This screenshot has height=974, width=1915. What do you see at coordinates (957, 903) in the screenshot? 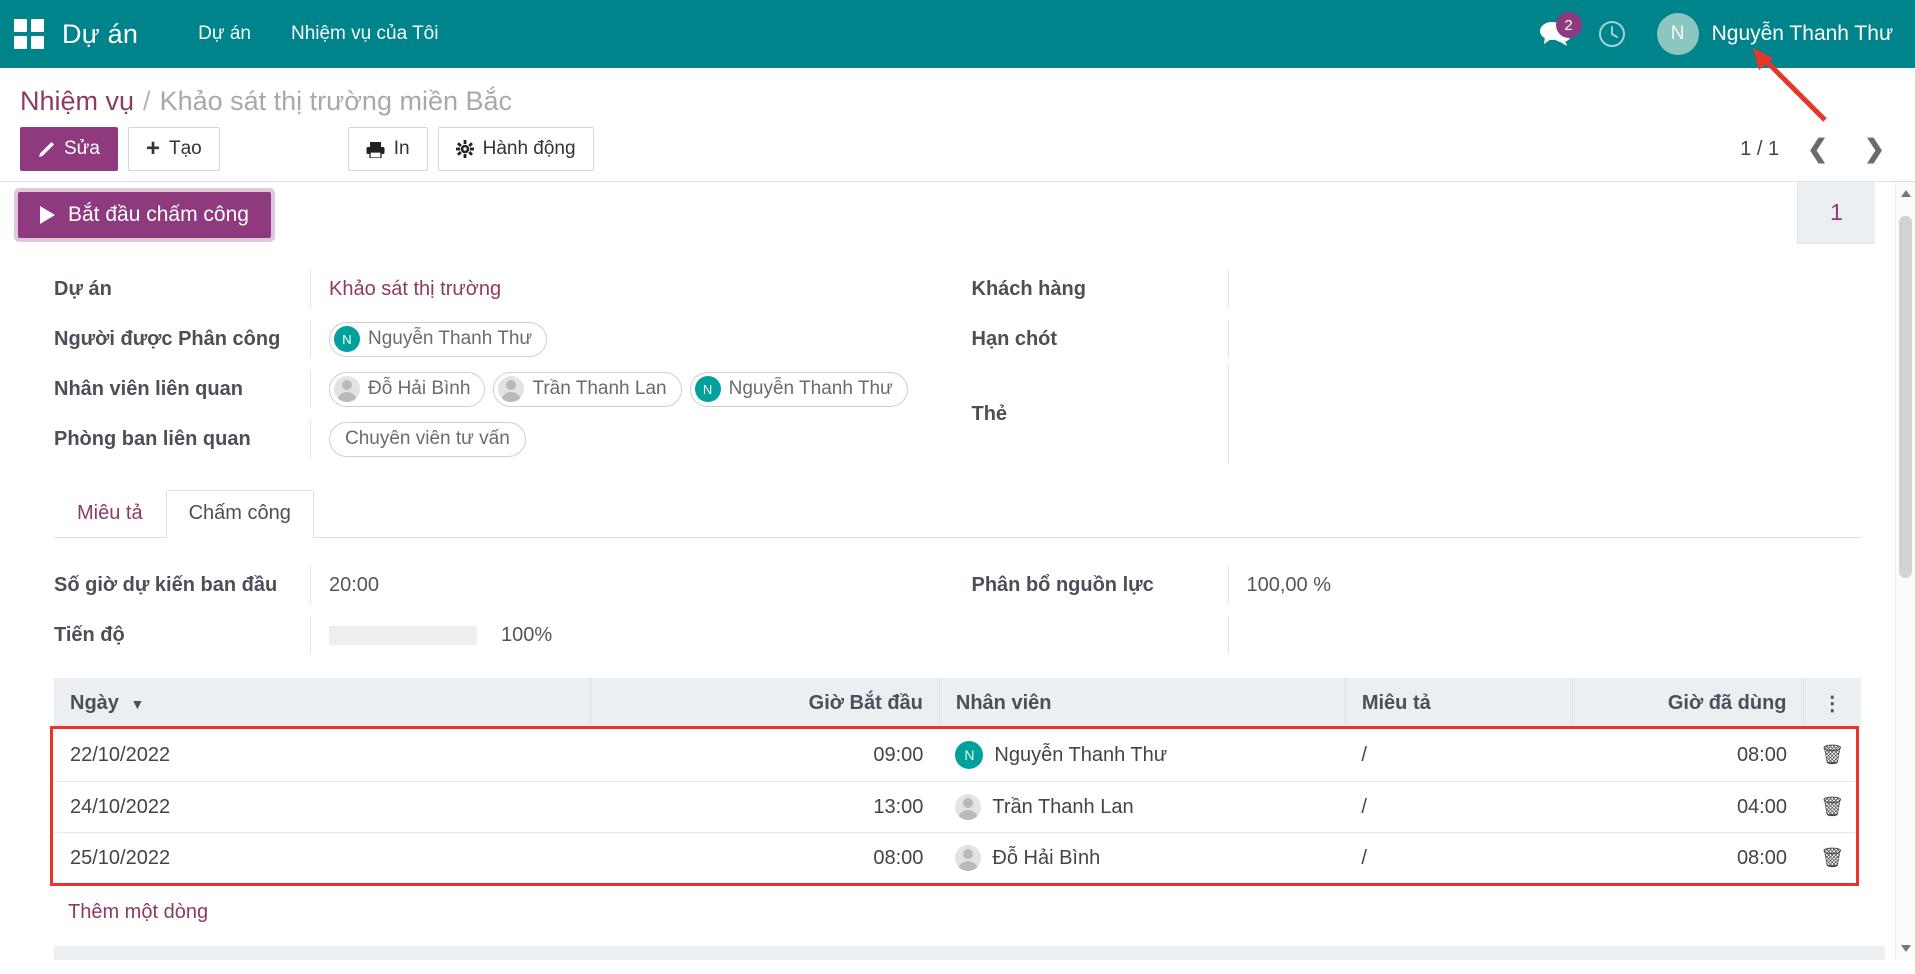
I see `add-line-button: Thêm một dòng` at bounding box center [957, 903].